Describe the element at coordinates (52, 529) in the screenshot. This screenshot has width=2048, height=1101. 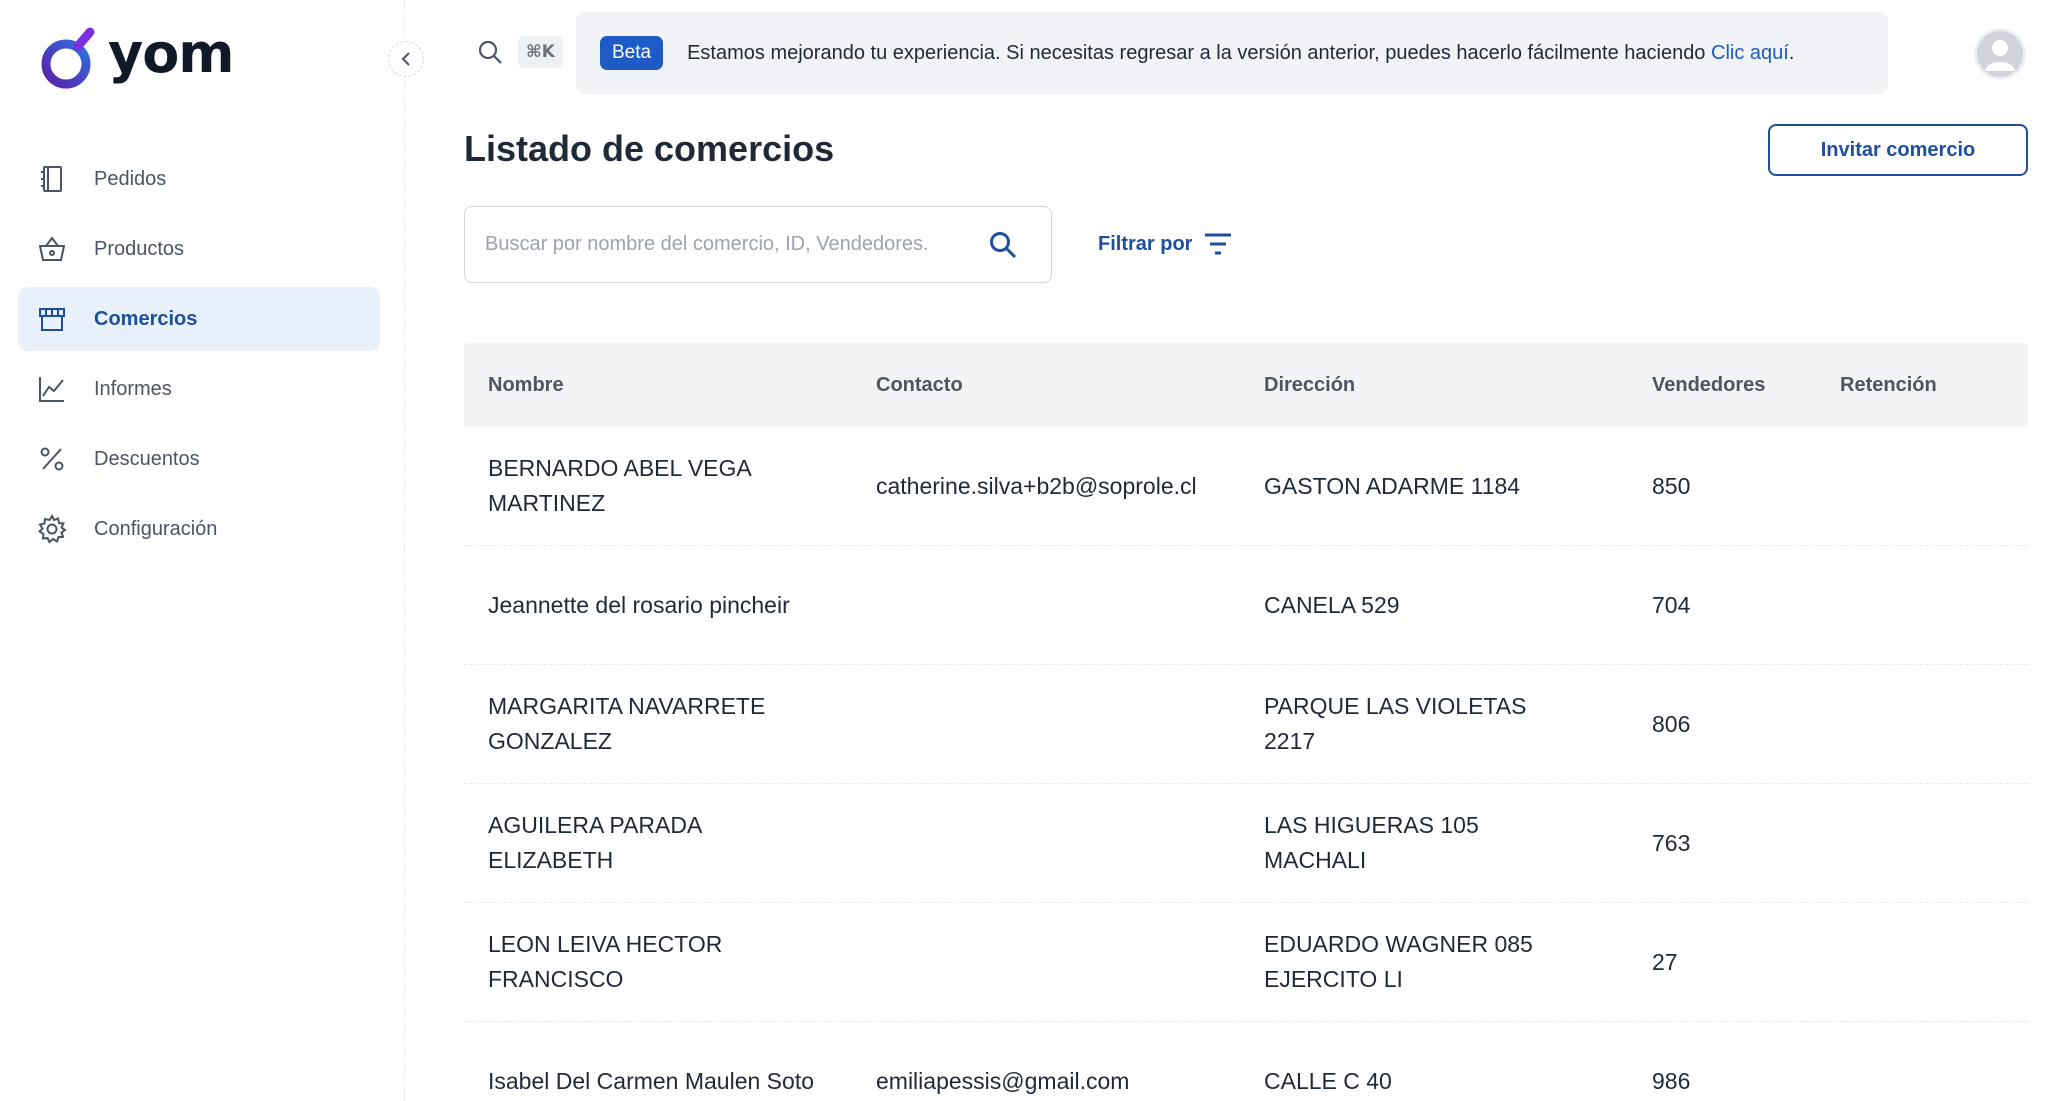
I see `gear-icon` at that location.